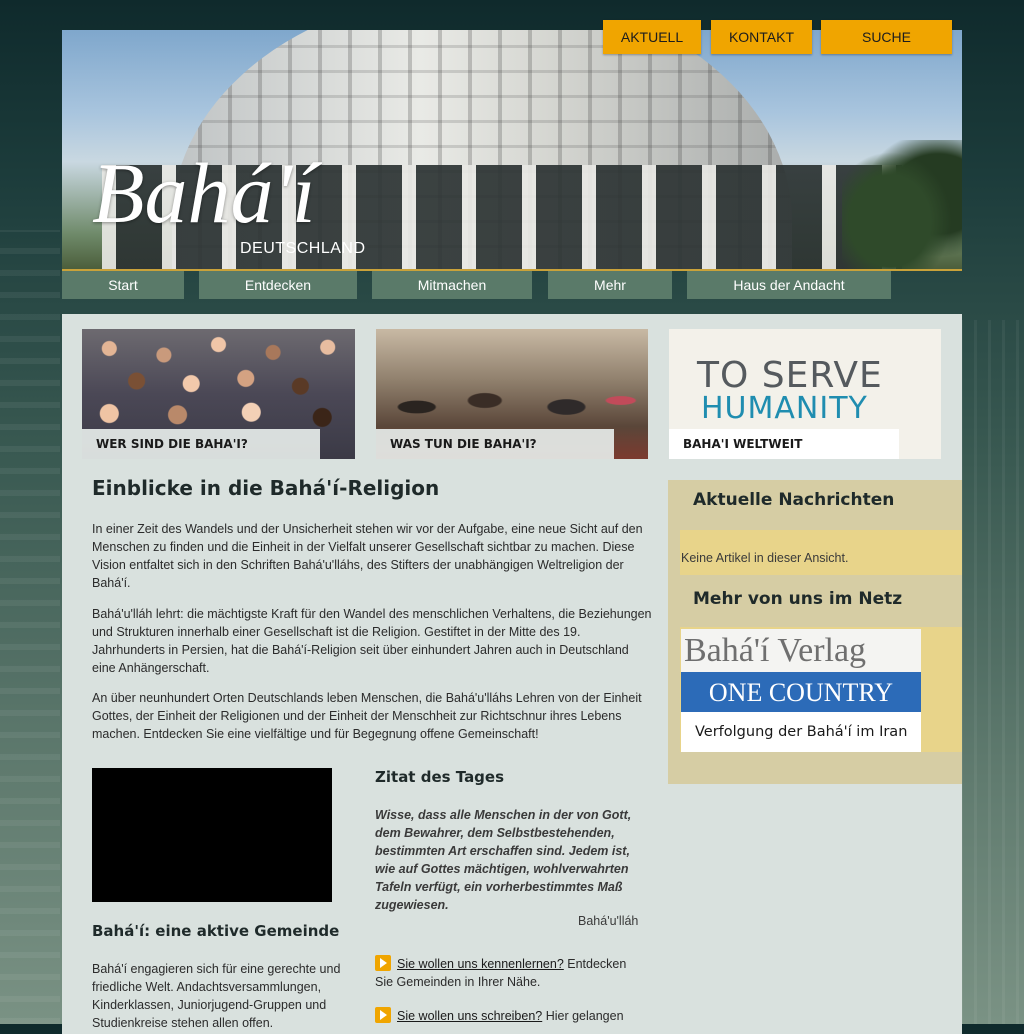 This screenshot has height=1034, width=1024. What do you see at coordinates (495, 444) in the screenshot?
I see `teaser-caption: WAS TUN DIE BAHA'I?` at bounding box center [495, 444].